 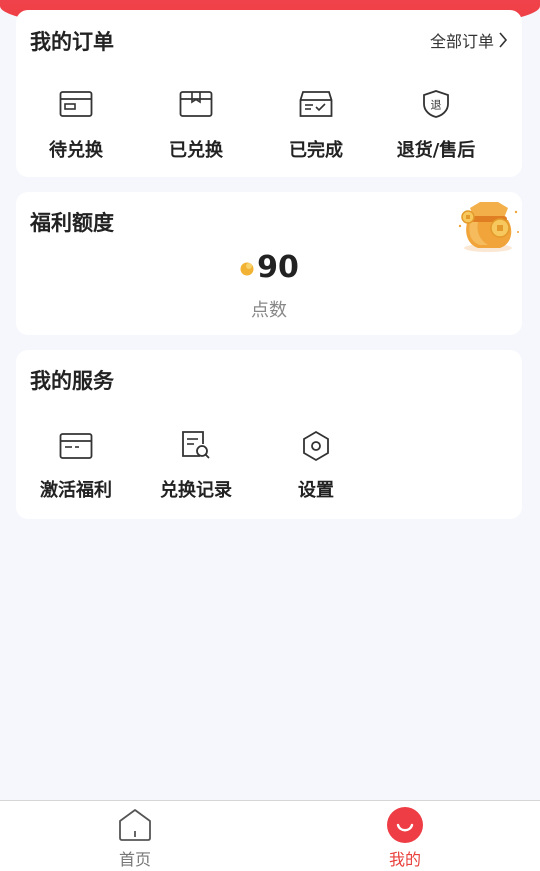 What do you see at coordinates (316, 104) in the screenshot?
I see `inbox-check-icon` at bounding box center [316, 104].